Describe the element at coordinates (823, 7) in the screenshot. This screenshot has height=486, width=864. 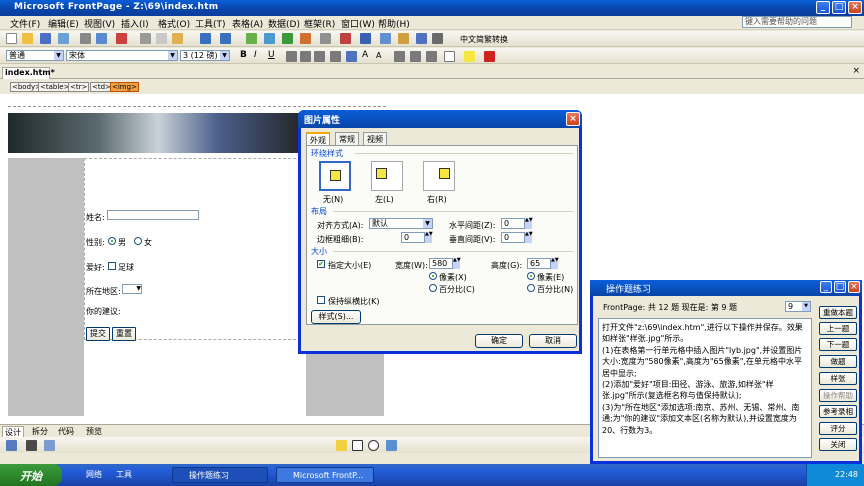
I see `minimize-button: _` at that location.